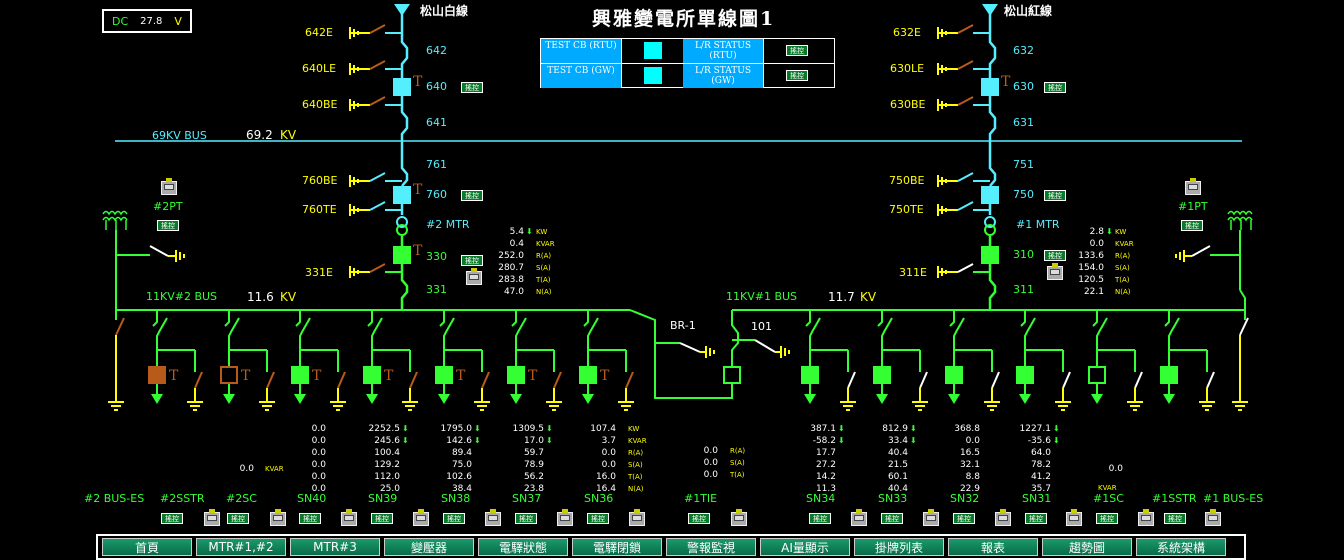 The height and width of the screenshot is (560, 1344). Describe the element at coordinates (963, 151) in the screenshot. I see `right-grounds` at that location.